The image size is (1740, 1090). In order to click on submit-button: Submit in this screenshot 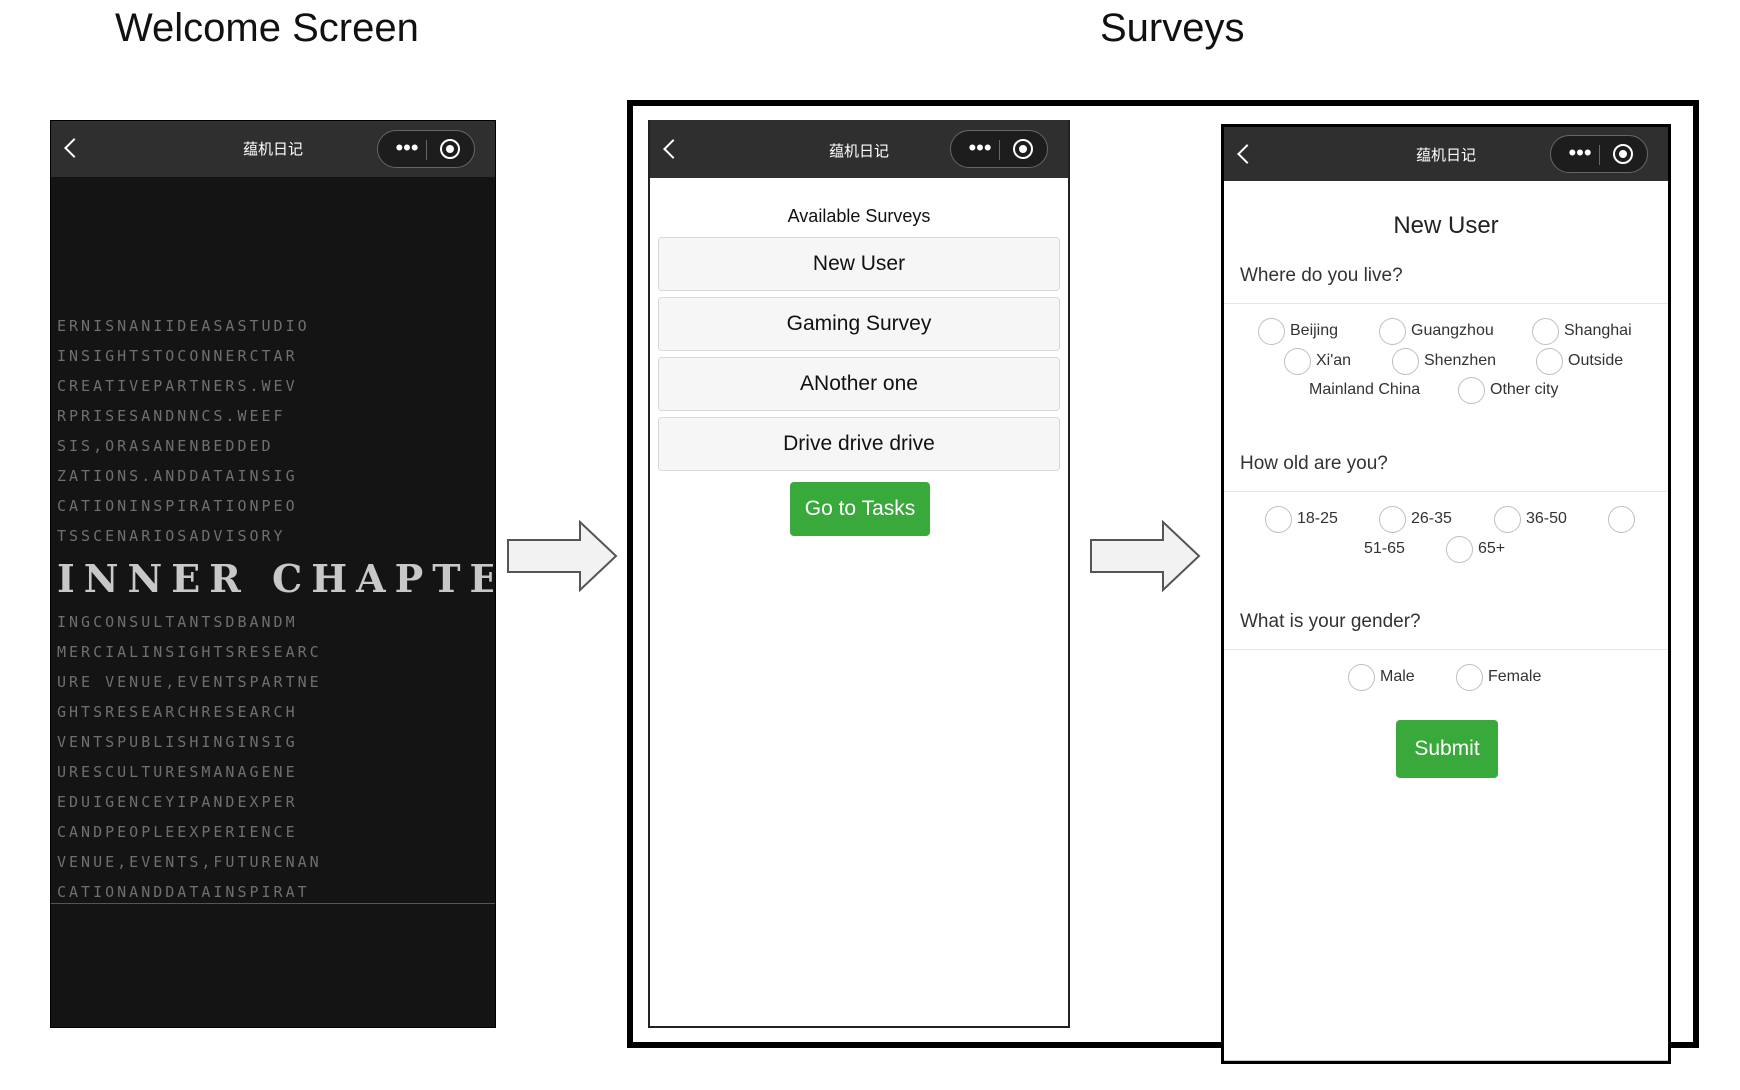, I will do `click(1447, 749)`.